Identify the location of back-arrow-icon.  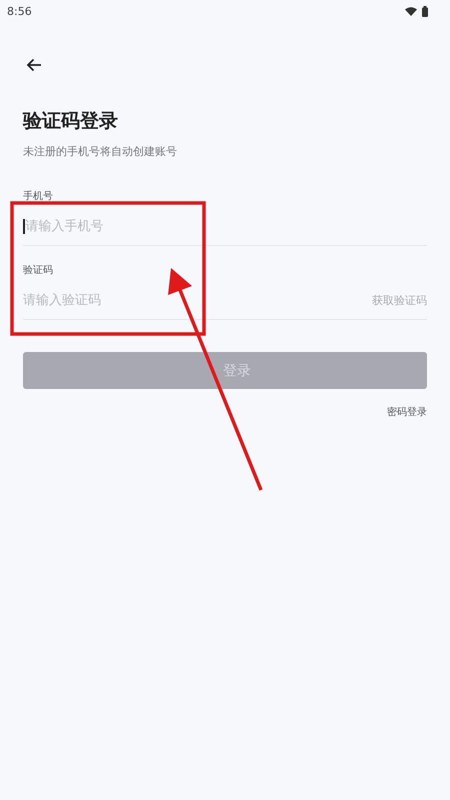
(34, 65).